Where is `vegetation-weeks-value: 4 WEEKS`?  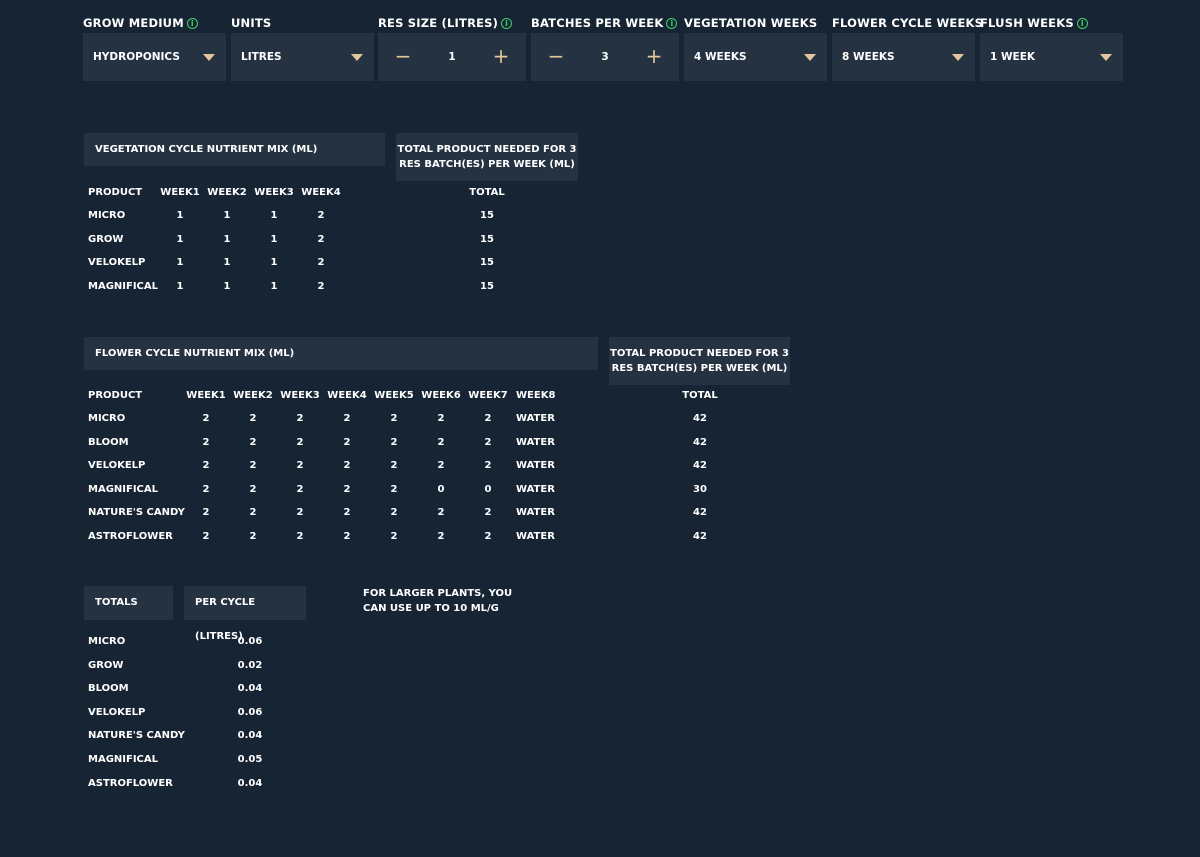
vegetation-weeks-value: 4 WEEKS is located at coordinates (720, 57).